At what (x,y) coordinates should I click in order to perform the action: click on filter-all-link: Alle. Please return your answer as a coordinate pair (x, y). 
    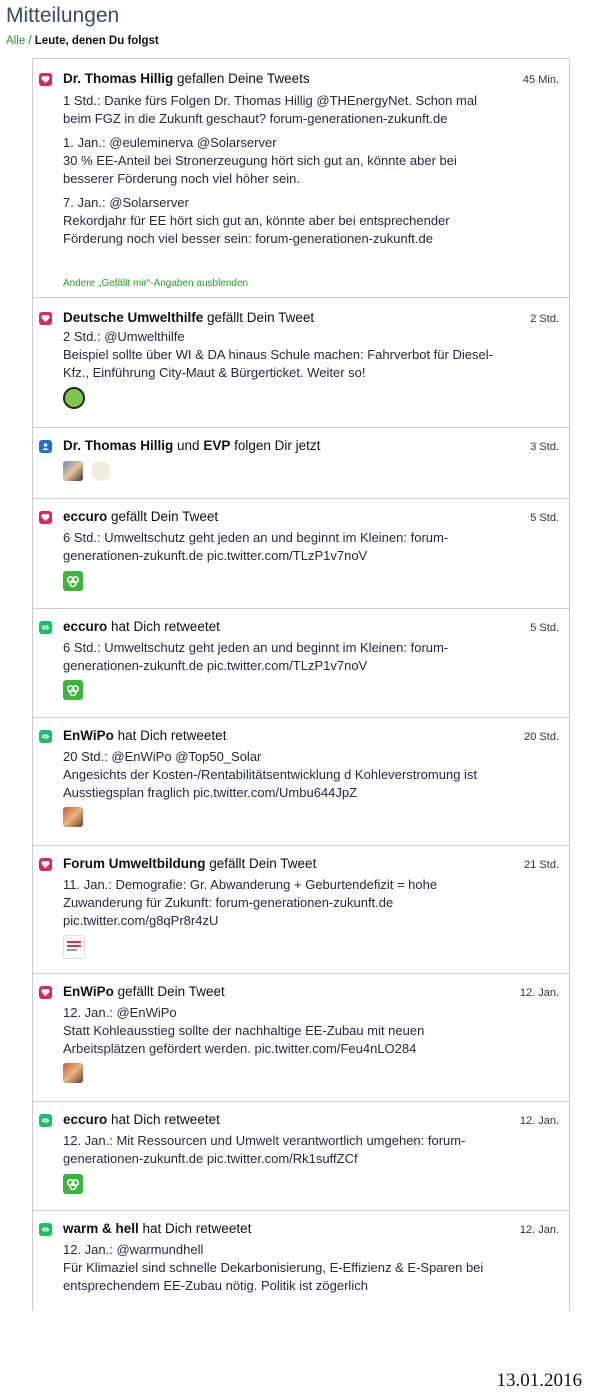
    Looking at the image, I should click on (15, 41).